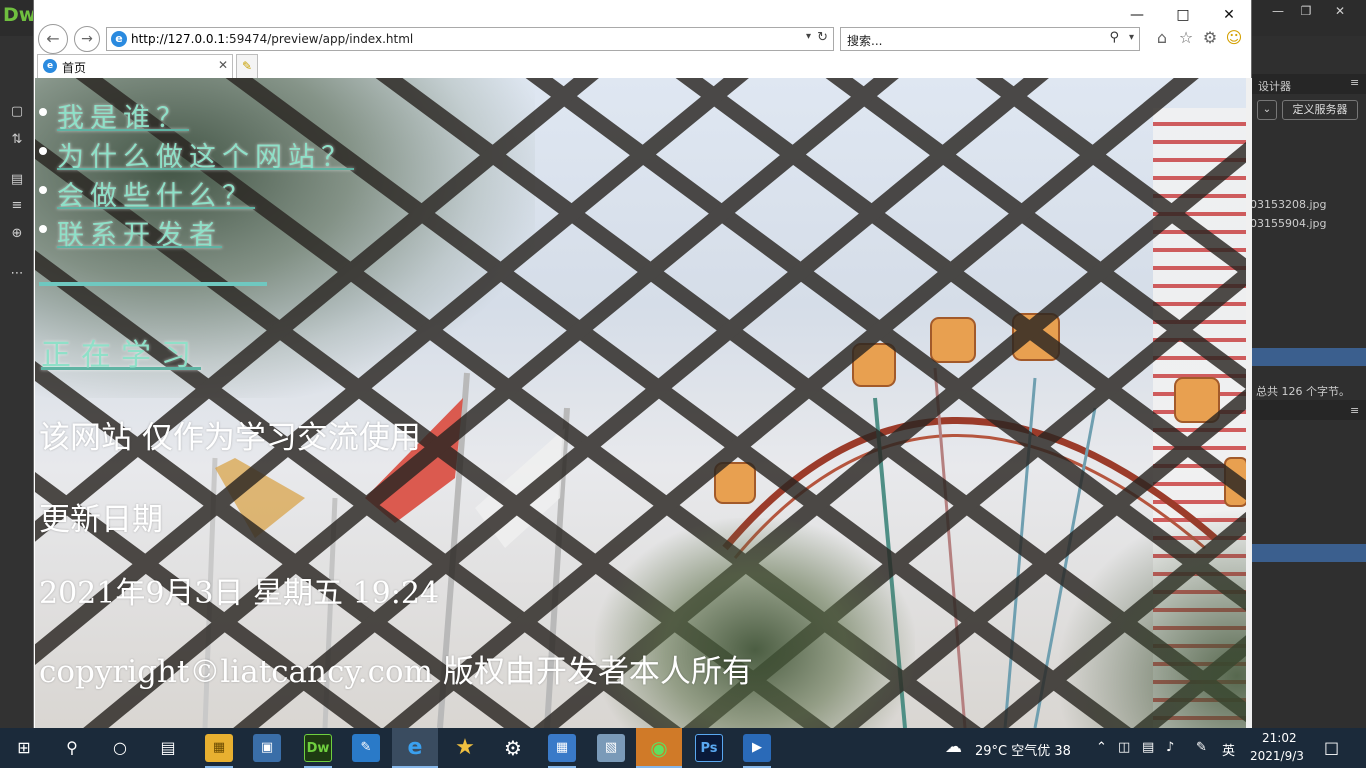  Describe the element at coordinates (1023, 749) in the screenshot. I see `weather-text: 29°C 空气优 38` at that location.